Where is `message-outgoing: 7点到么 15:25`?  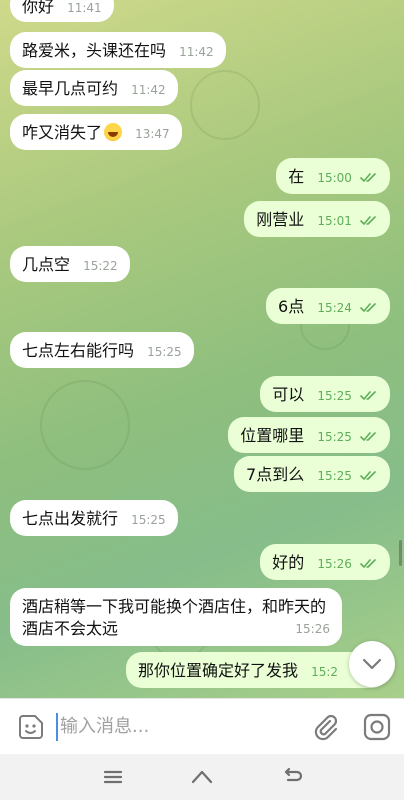
message-outgoing: 7点到么 15:25 is located at coordinates (312, 474).